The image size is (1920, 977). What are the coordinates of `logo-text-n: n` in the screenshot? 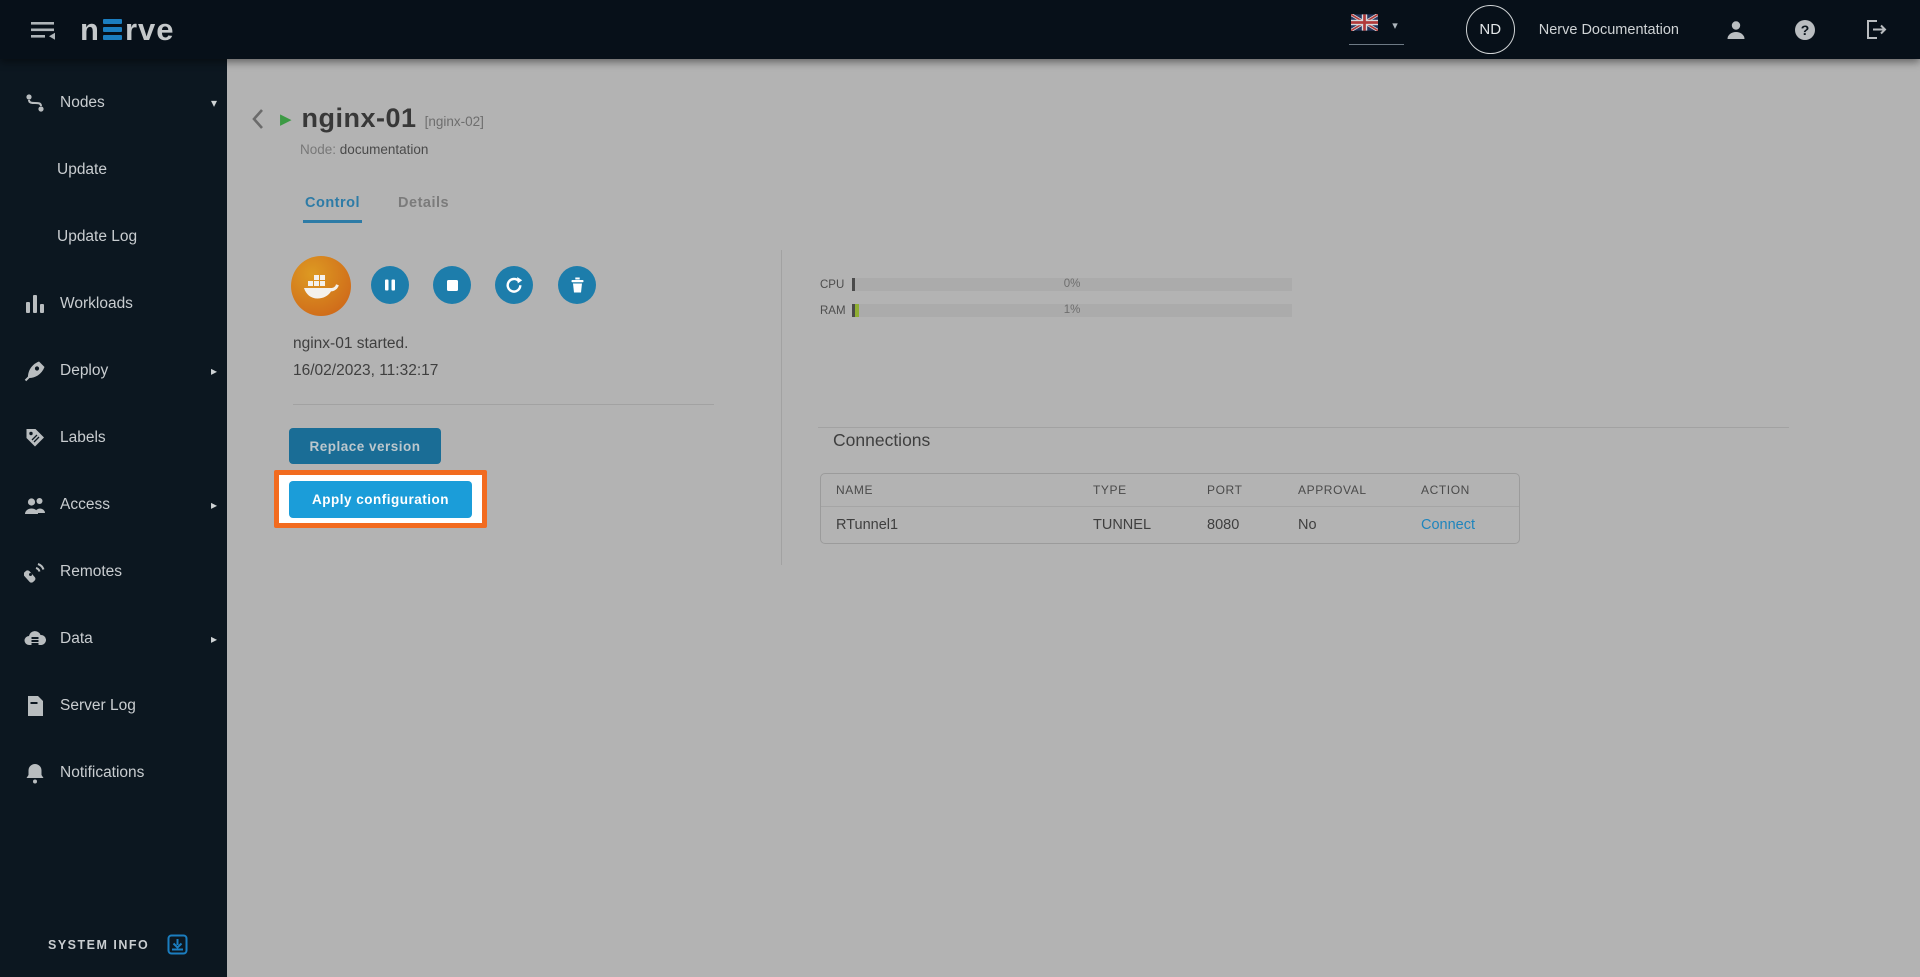 It's located at (90, 29).